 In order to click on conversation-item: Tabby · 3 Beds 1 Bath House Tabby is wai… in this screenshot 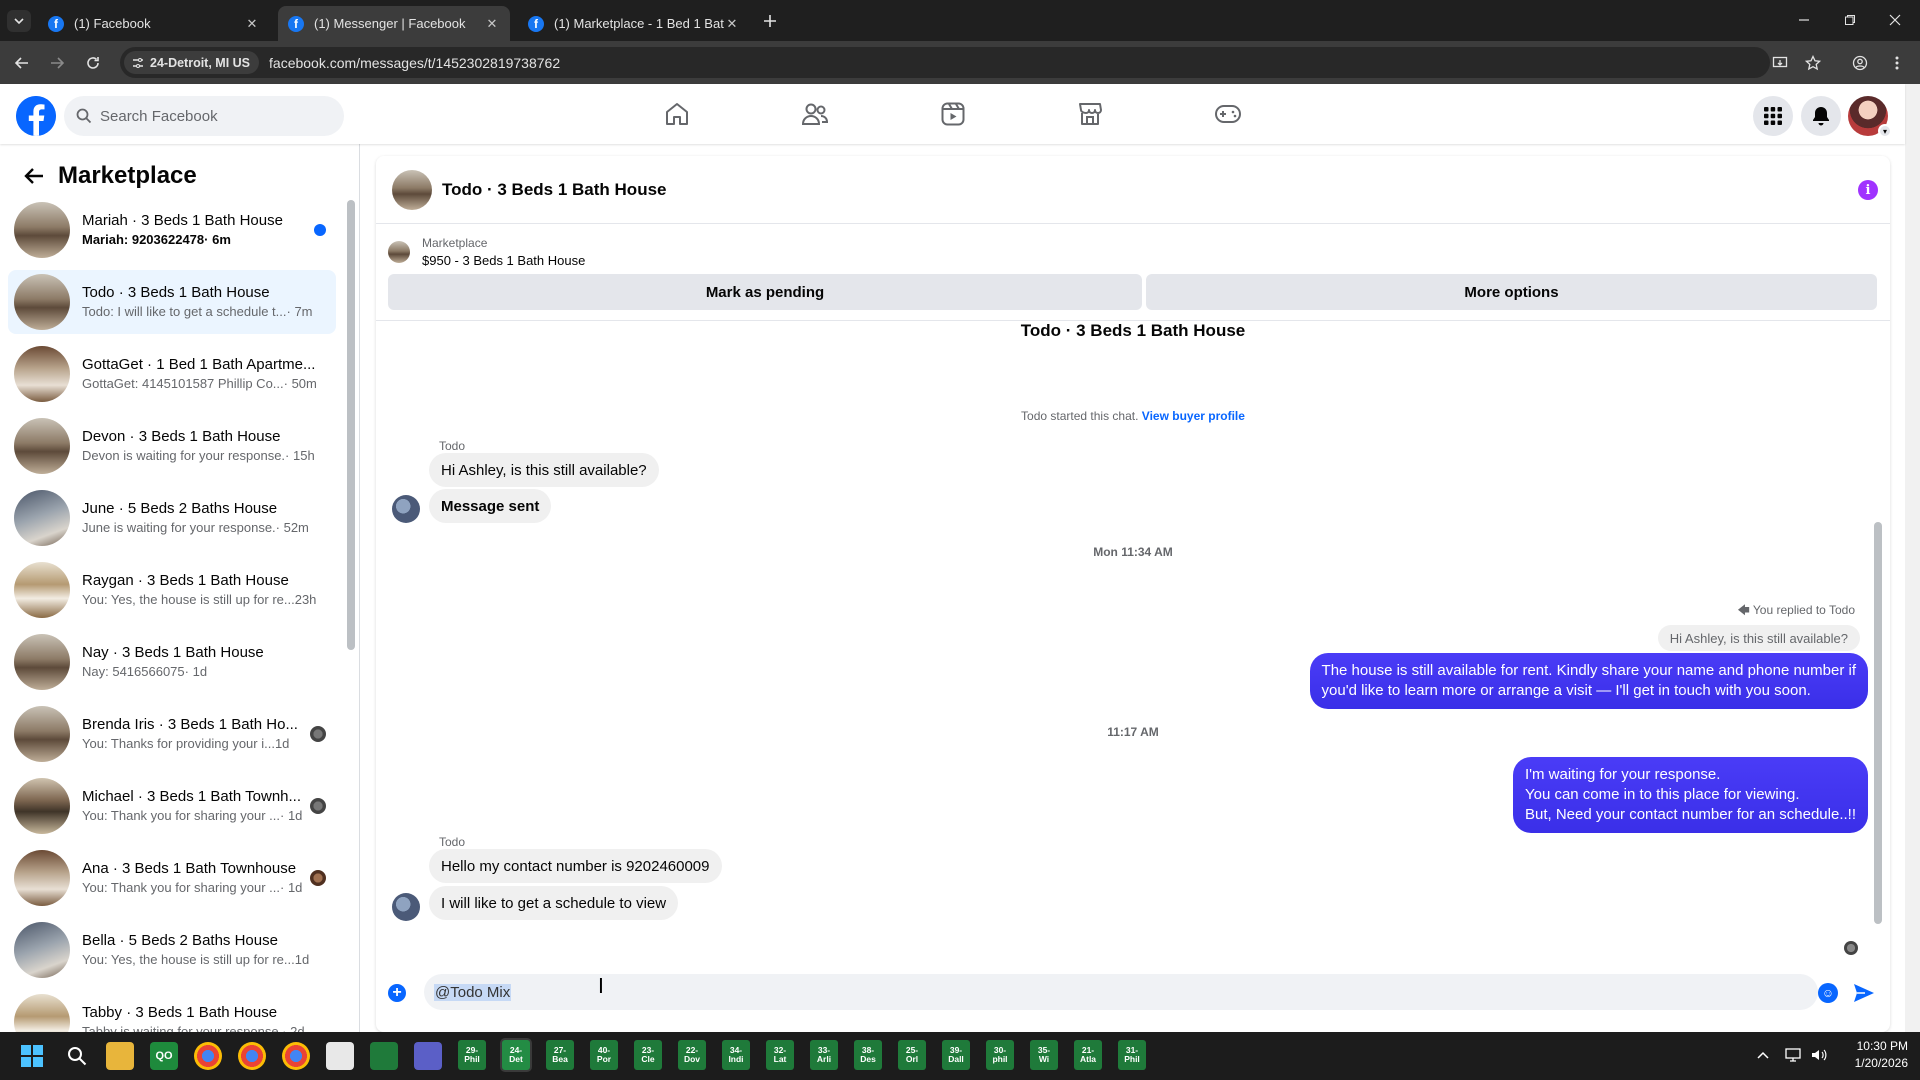, I will do `click(172, 1011)`.